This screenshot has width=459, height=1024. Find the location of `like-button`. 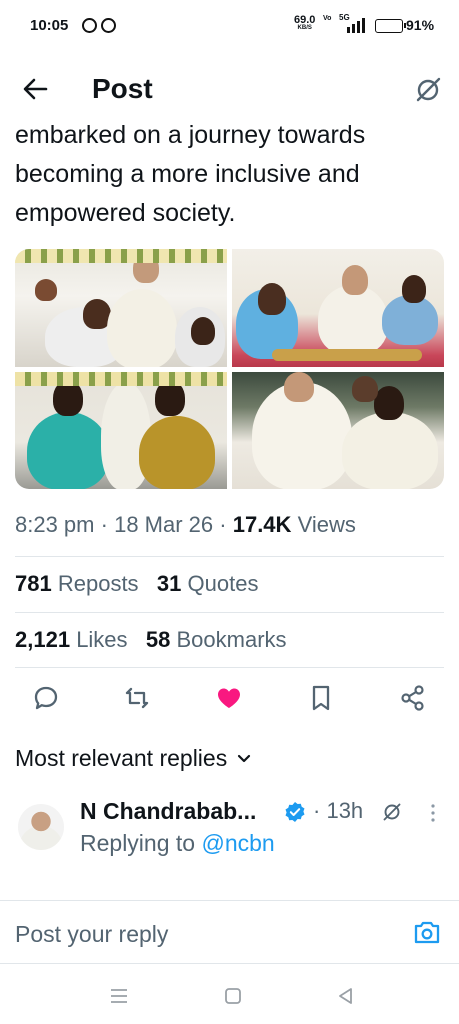

like-button is located at coordinates (229, 698).